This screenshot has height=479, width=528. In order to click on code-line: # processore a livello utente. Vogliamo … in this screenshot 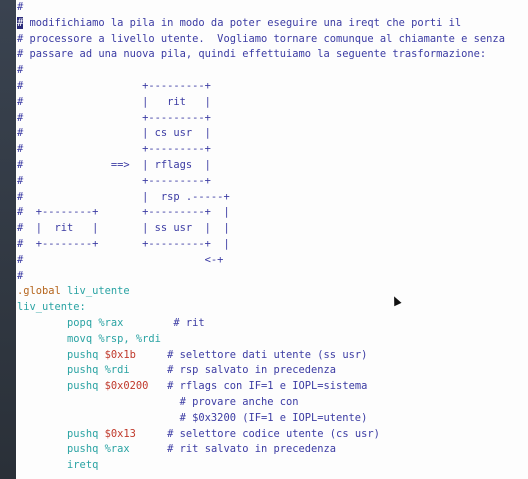, I will do `click(272, 40)`.